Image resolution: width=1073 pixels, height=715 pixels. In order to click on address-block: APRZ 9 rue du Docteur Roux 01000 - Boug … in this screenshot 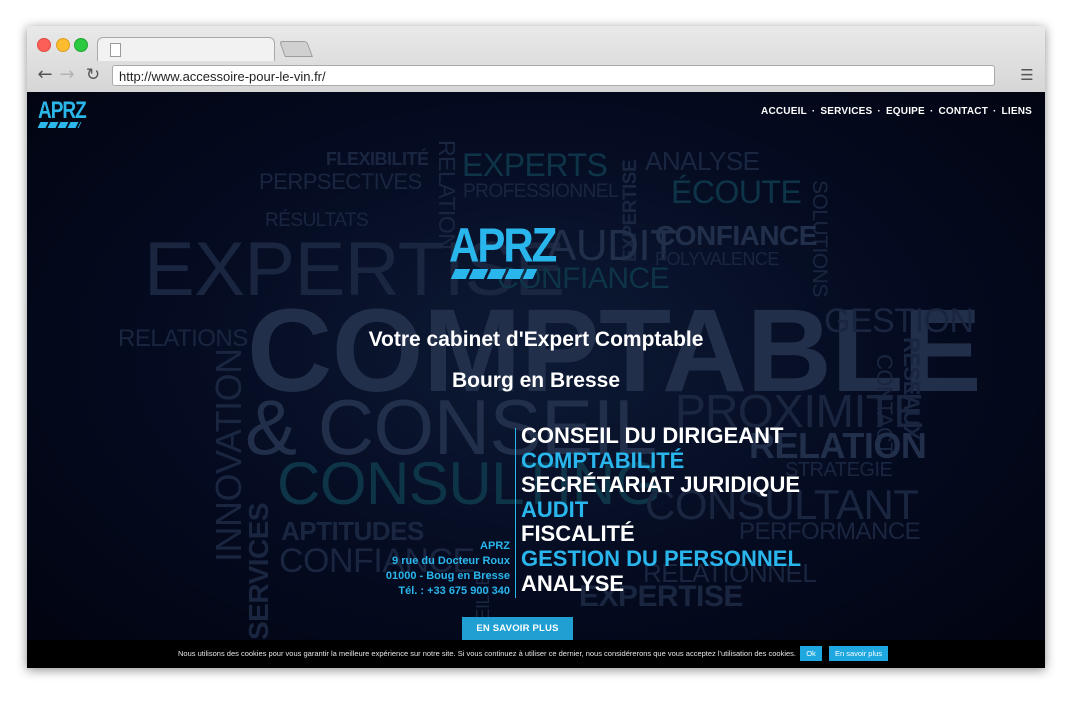, I will do `click(448, 569)`.